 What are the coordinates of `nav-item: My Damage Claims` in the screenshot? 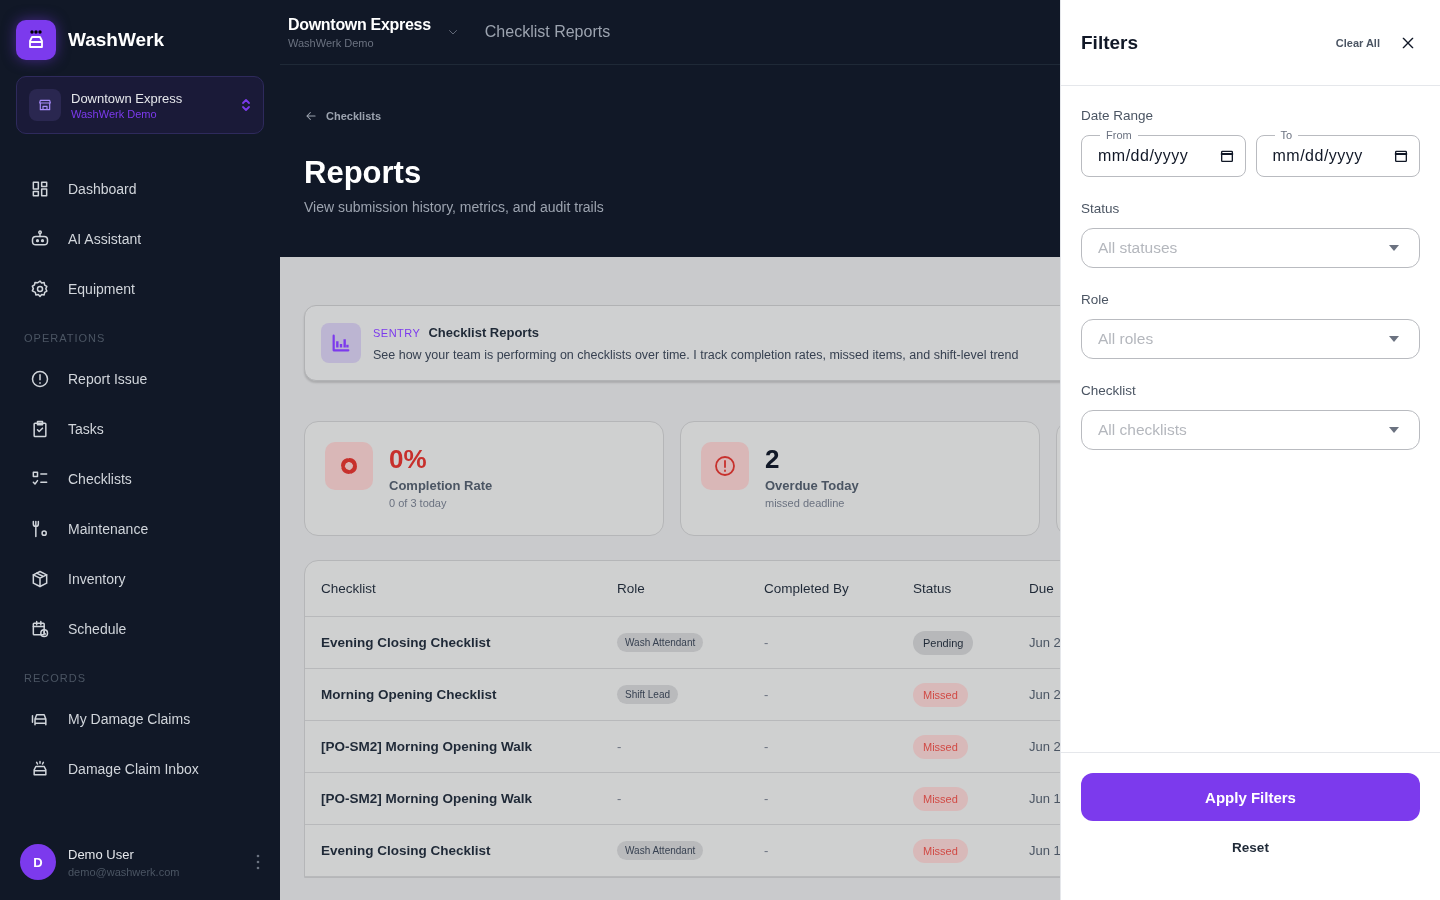 It's located at (140, 719).